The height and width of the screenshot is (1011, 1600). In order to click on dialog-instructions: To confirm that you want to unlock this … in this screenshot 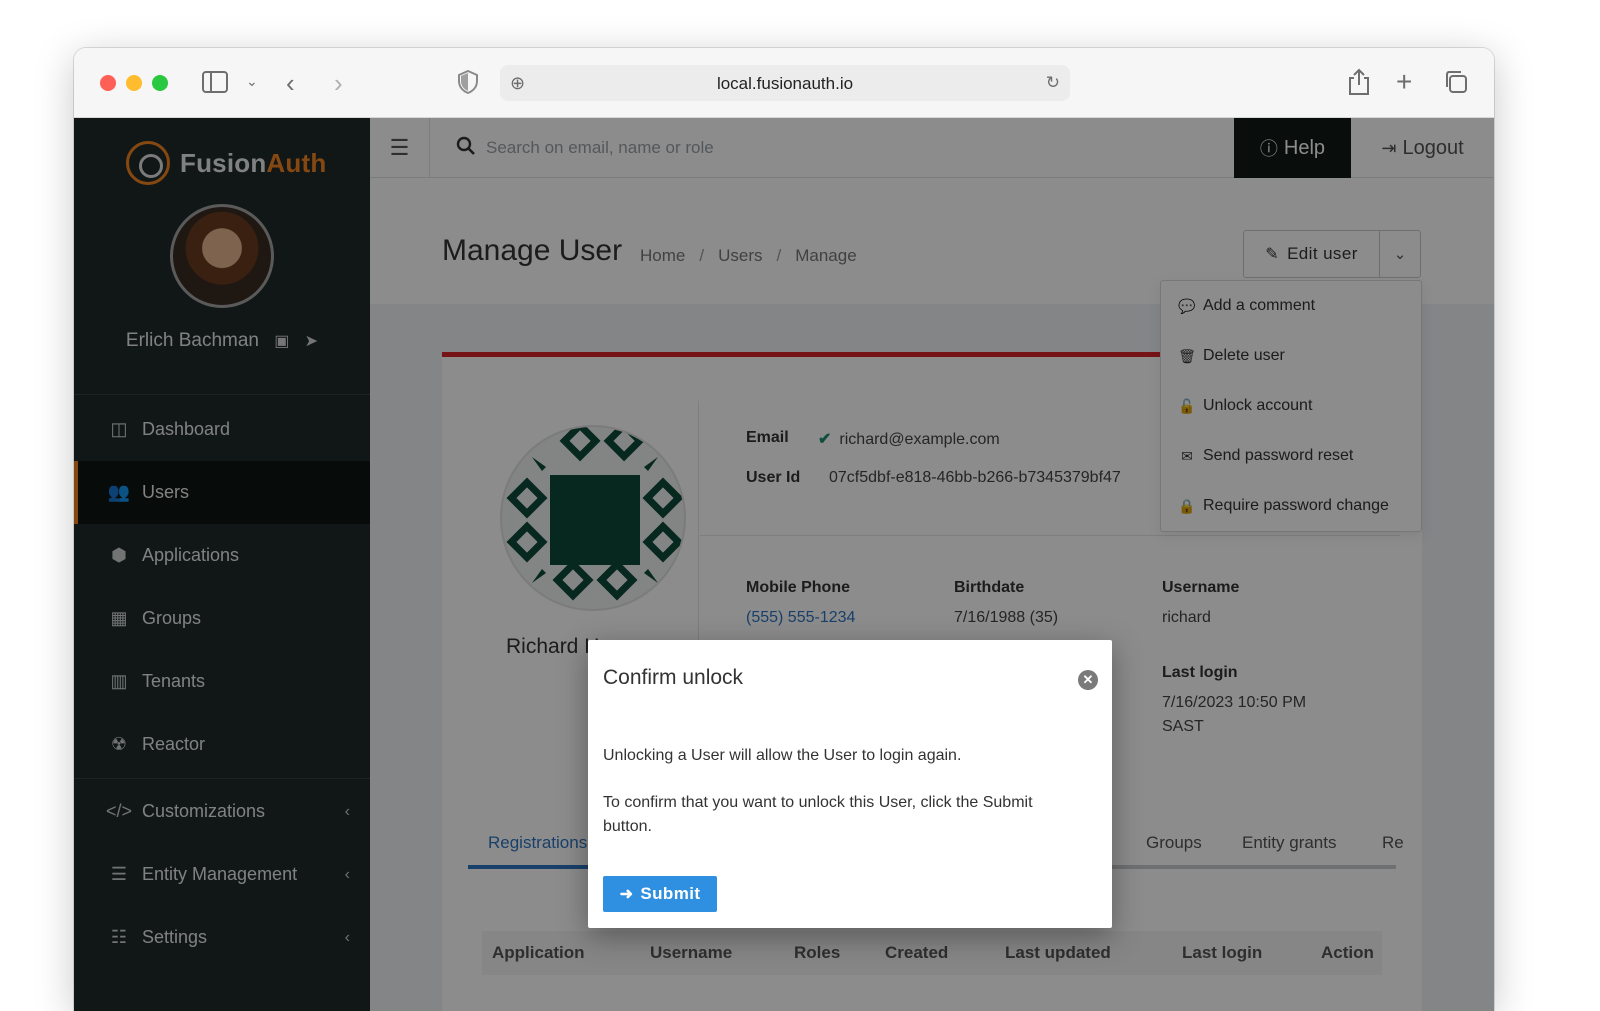, I will do `click(818, 814)`.